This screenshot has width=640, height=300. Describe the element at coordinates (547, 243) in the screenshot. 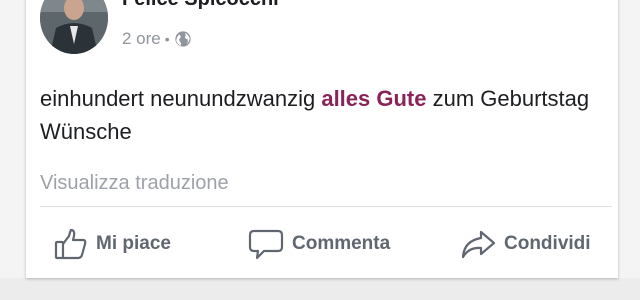

I see `share-label: Condividi` at that location.